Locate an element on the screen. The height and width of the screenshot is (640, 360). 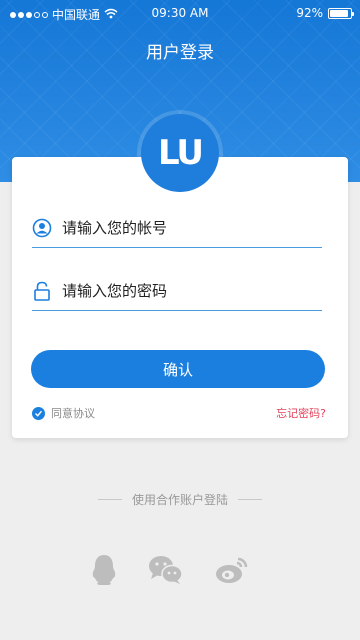
logo-text: LU is located at coordinates (180, 153).